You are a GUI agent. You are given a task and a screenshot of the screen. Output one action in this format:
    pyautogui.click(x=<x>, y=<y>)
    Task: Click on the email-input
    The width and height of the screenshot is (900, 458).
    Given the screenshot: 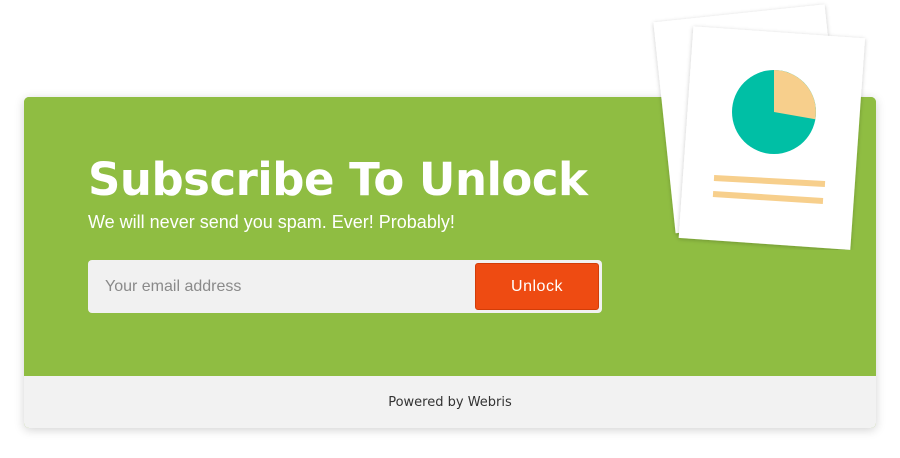 What is the action you would take?
    pyautogui.click(x=281, y=286)
    